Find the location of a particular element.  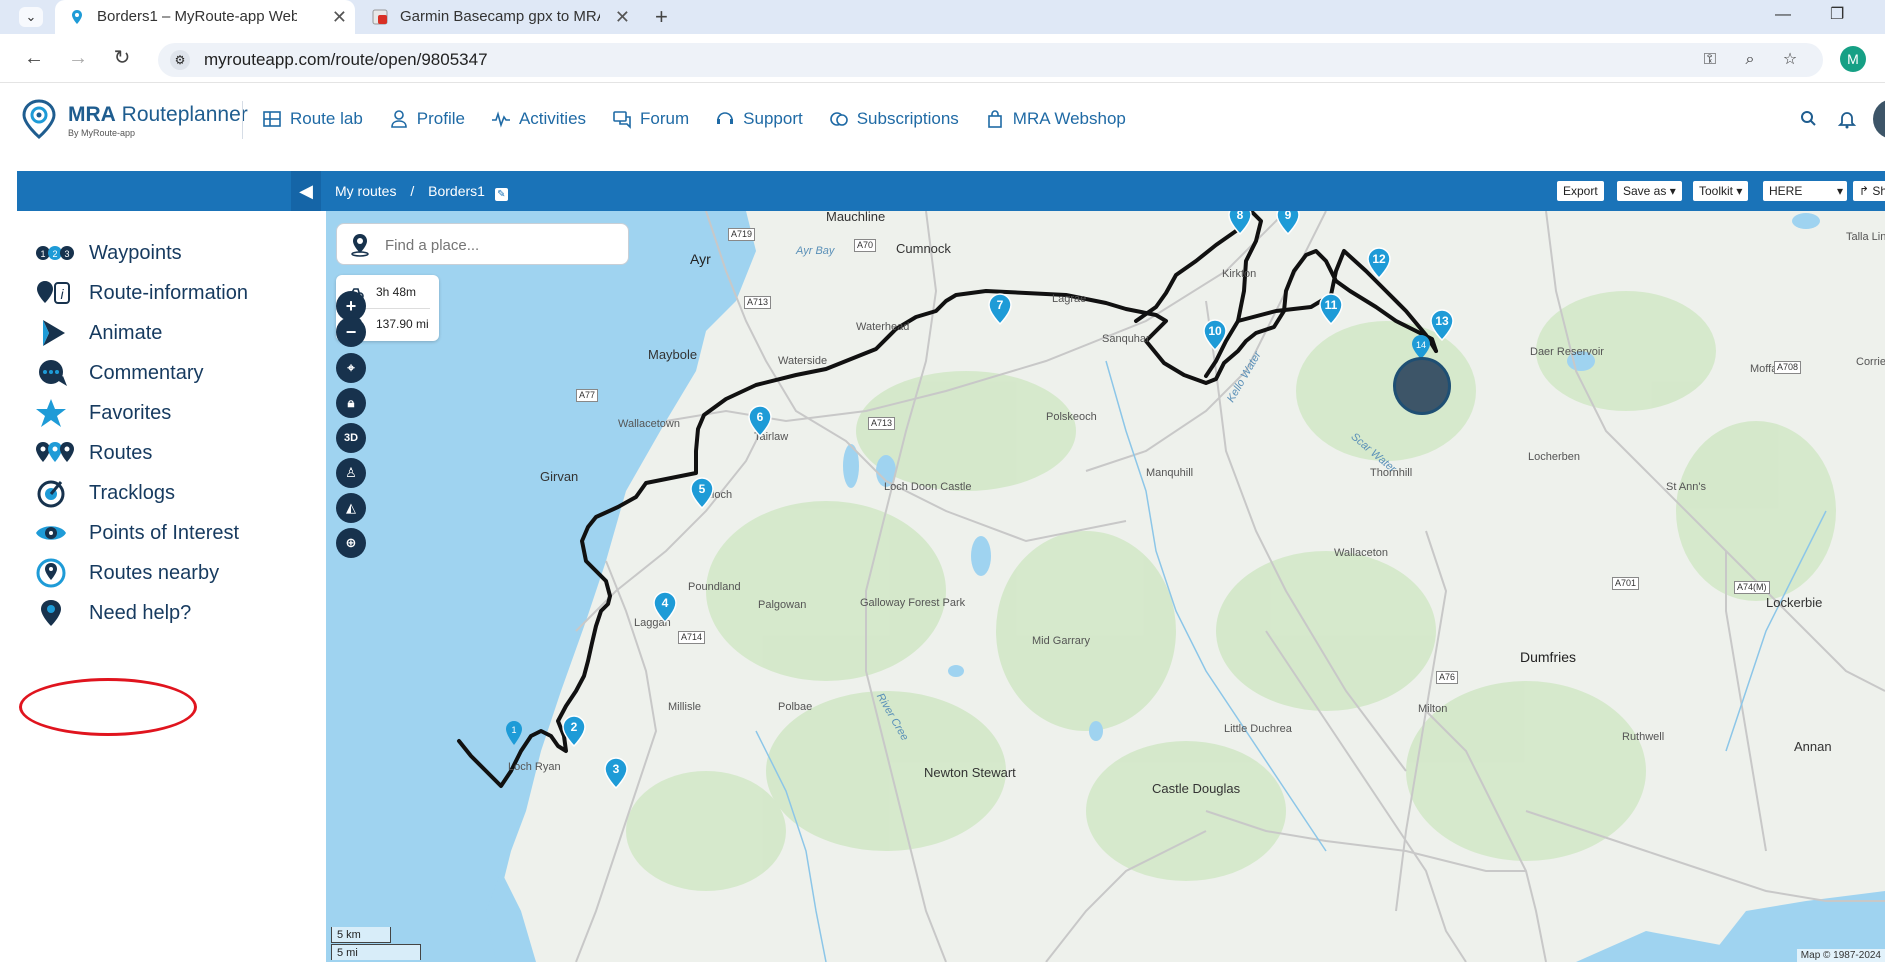

export-button: Export is located at coordinates (1580, 191).